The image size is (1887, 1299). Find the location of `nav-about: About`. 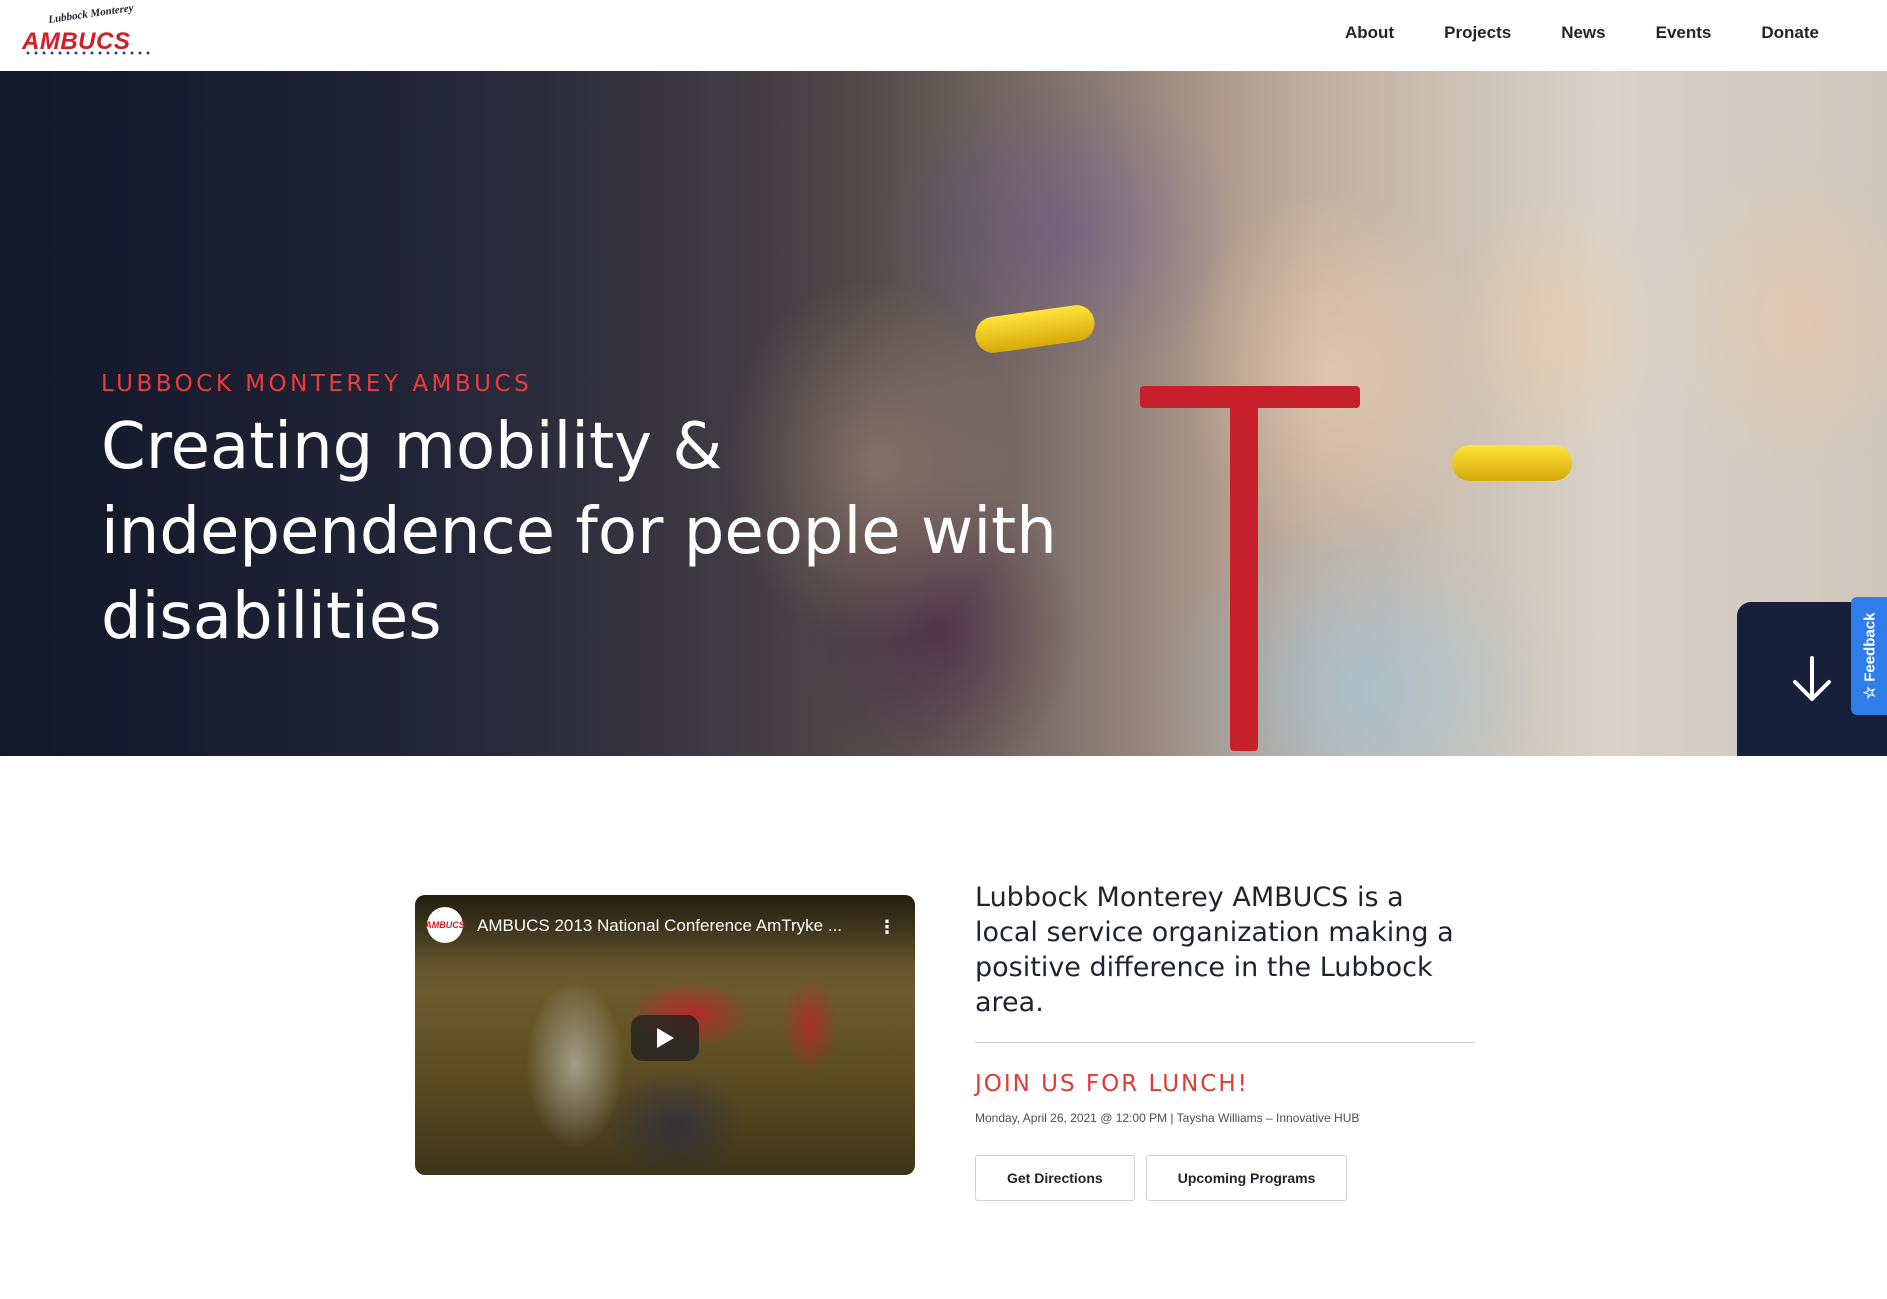

nav-about: About is located at coordinates (1369, 33).